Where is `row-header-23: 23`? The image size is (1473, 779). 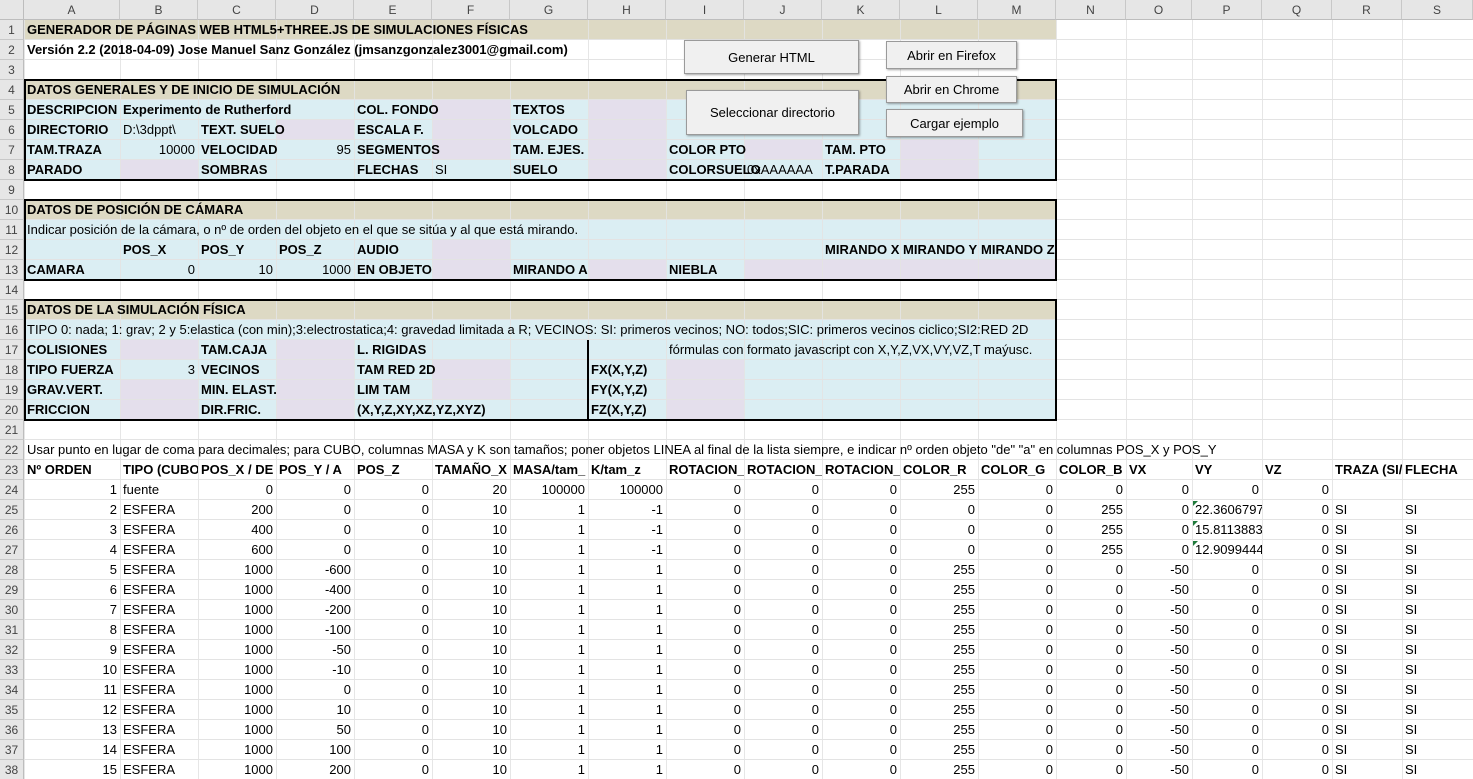
row-header-23: 23 is located at coordinates (12, 470).